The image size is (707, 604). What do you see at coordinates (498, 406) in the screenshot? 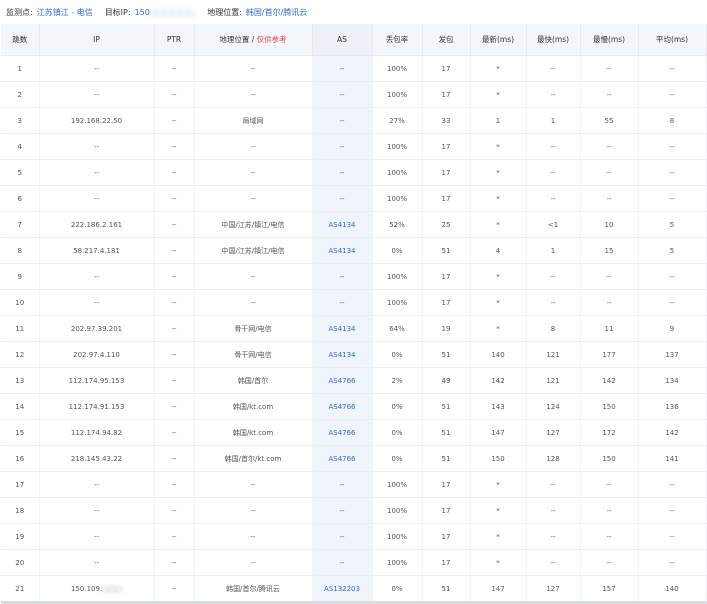
I see `cell-latest: 143` at bounding box center [498, 406].